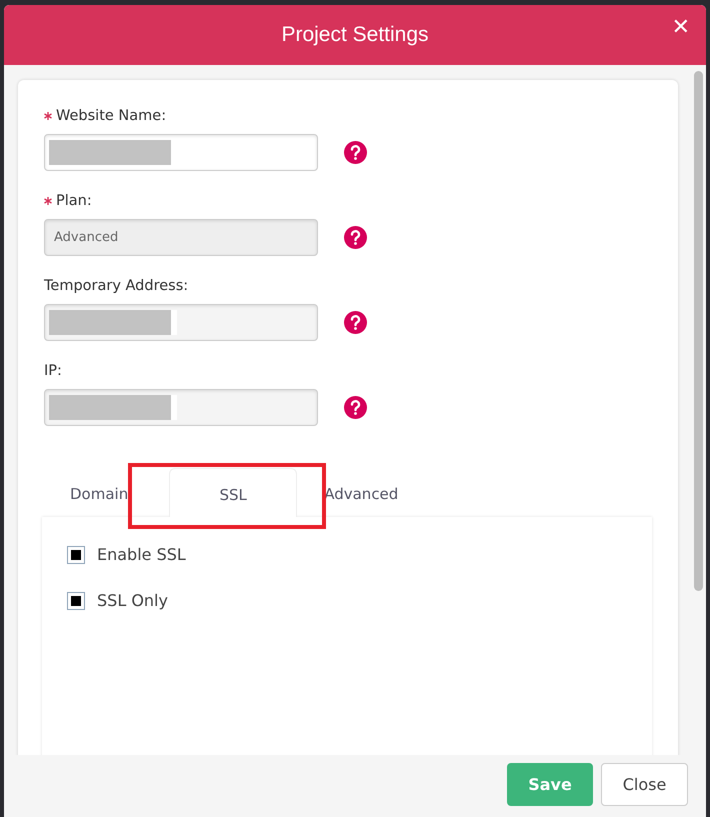 The width and height of the screenshot is (710, 817). I want to click on checkbox-label: Enable SSL, so click(141, 555).